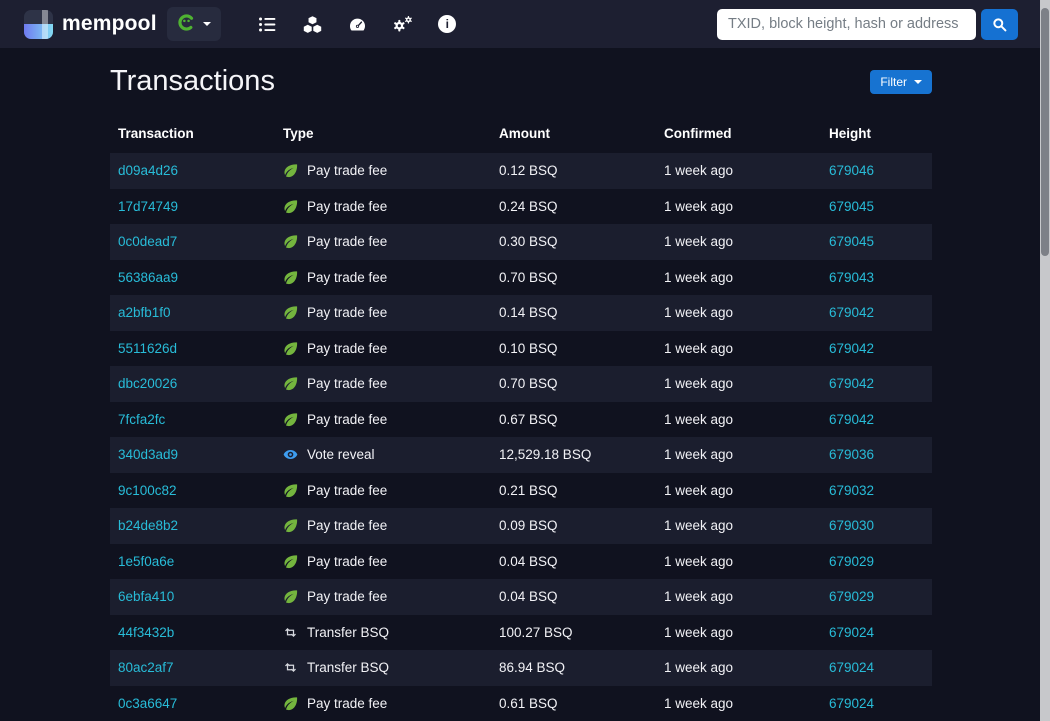  What do you see at coordinates (528, 526) in the screenshot?
I see `tx-amount: 0.09 BSQ` at bounding box center [528, 526].